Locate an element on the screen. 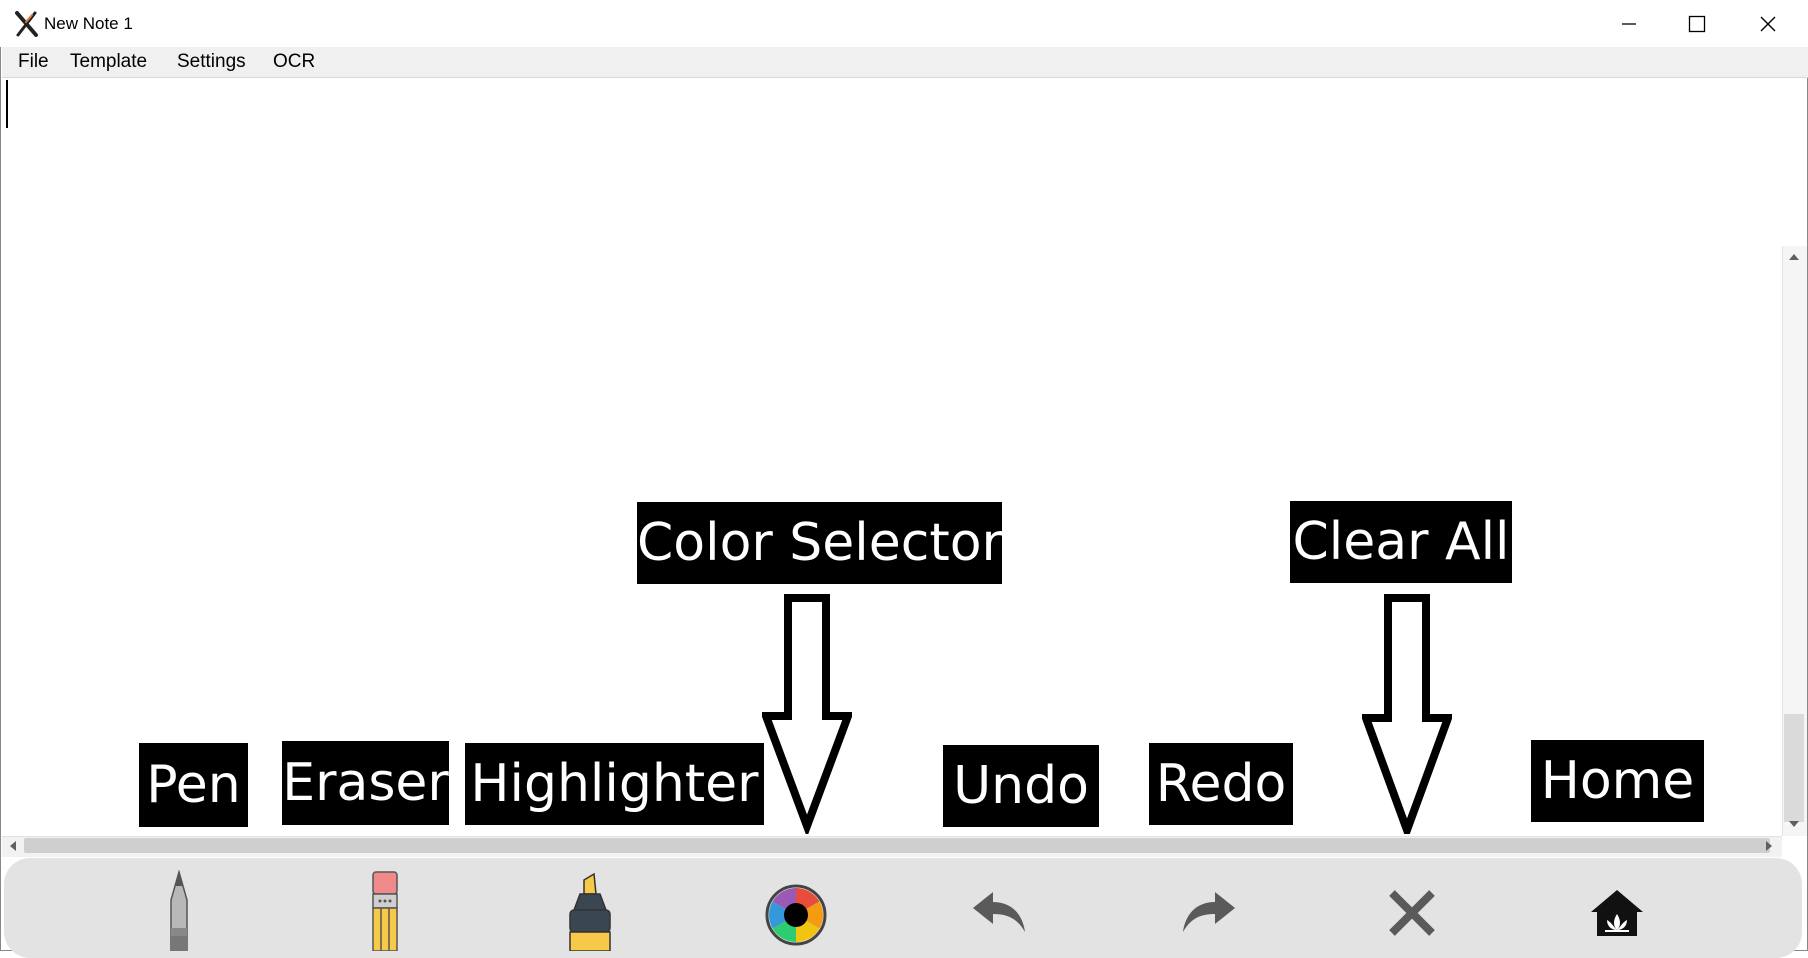 This screenshot has height=958, width=1808. annotation-undo: Undo is located at coordinates (1021, 786).